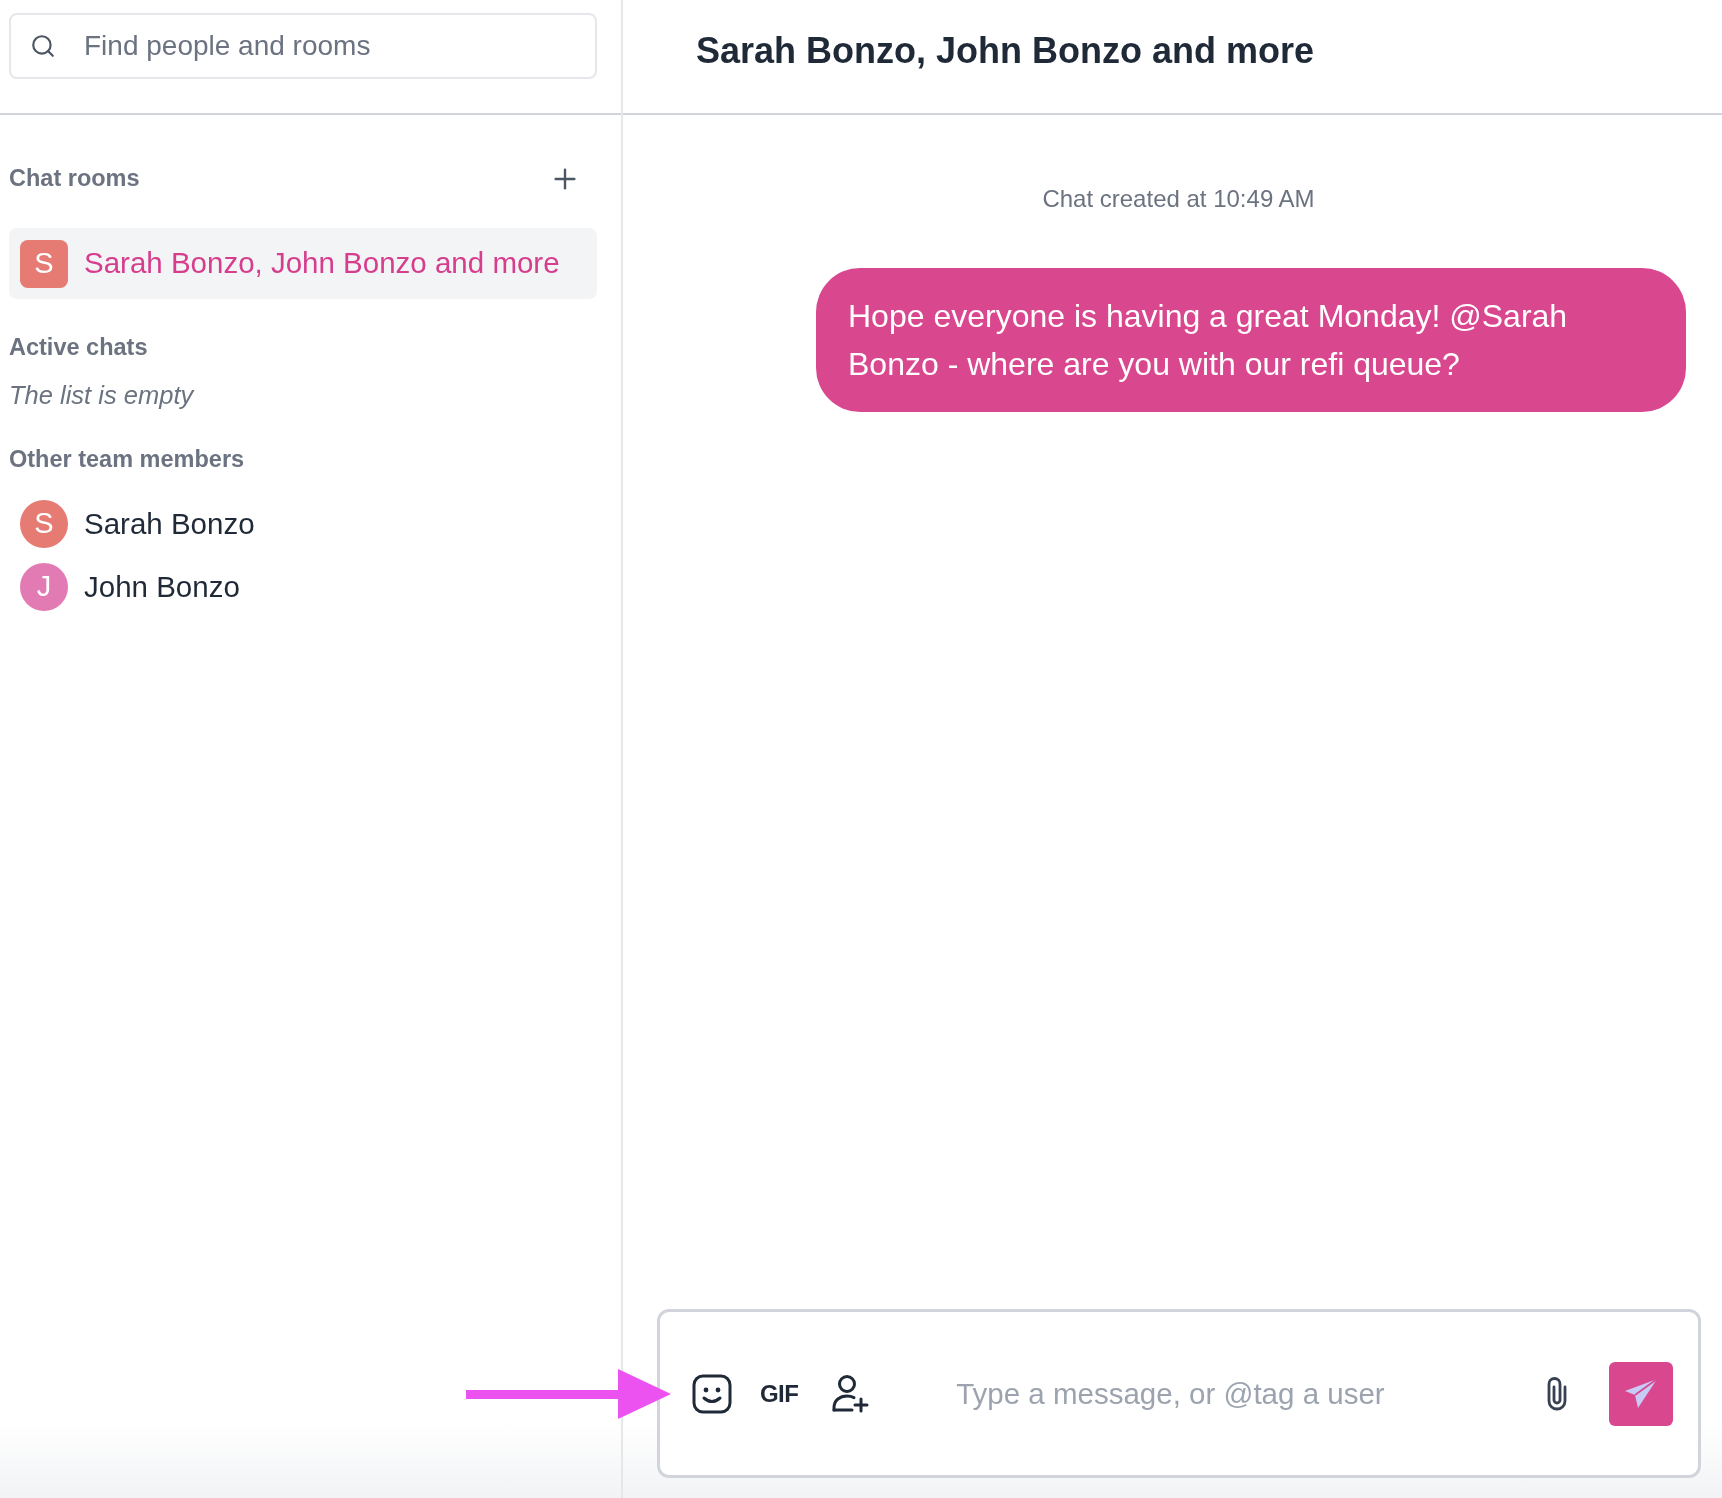 The height and width of the screenshot is (1498, 1722). I want to click on message-input: Type a message, or @tag a user, so click(1241, 1393).